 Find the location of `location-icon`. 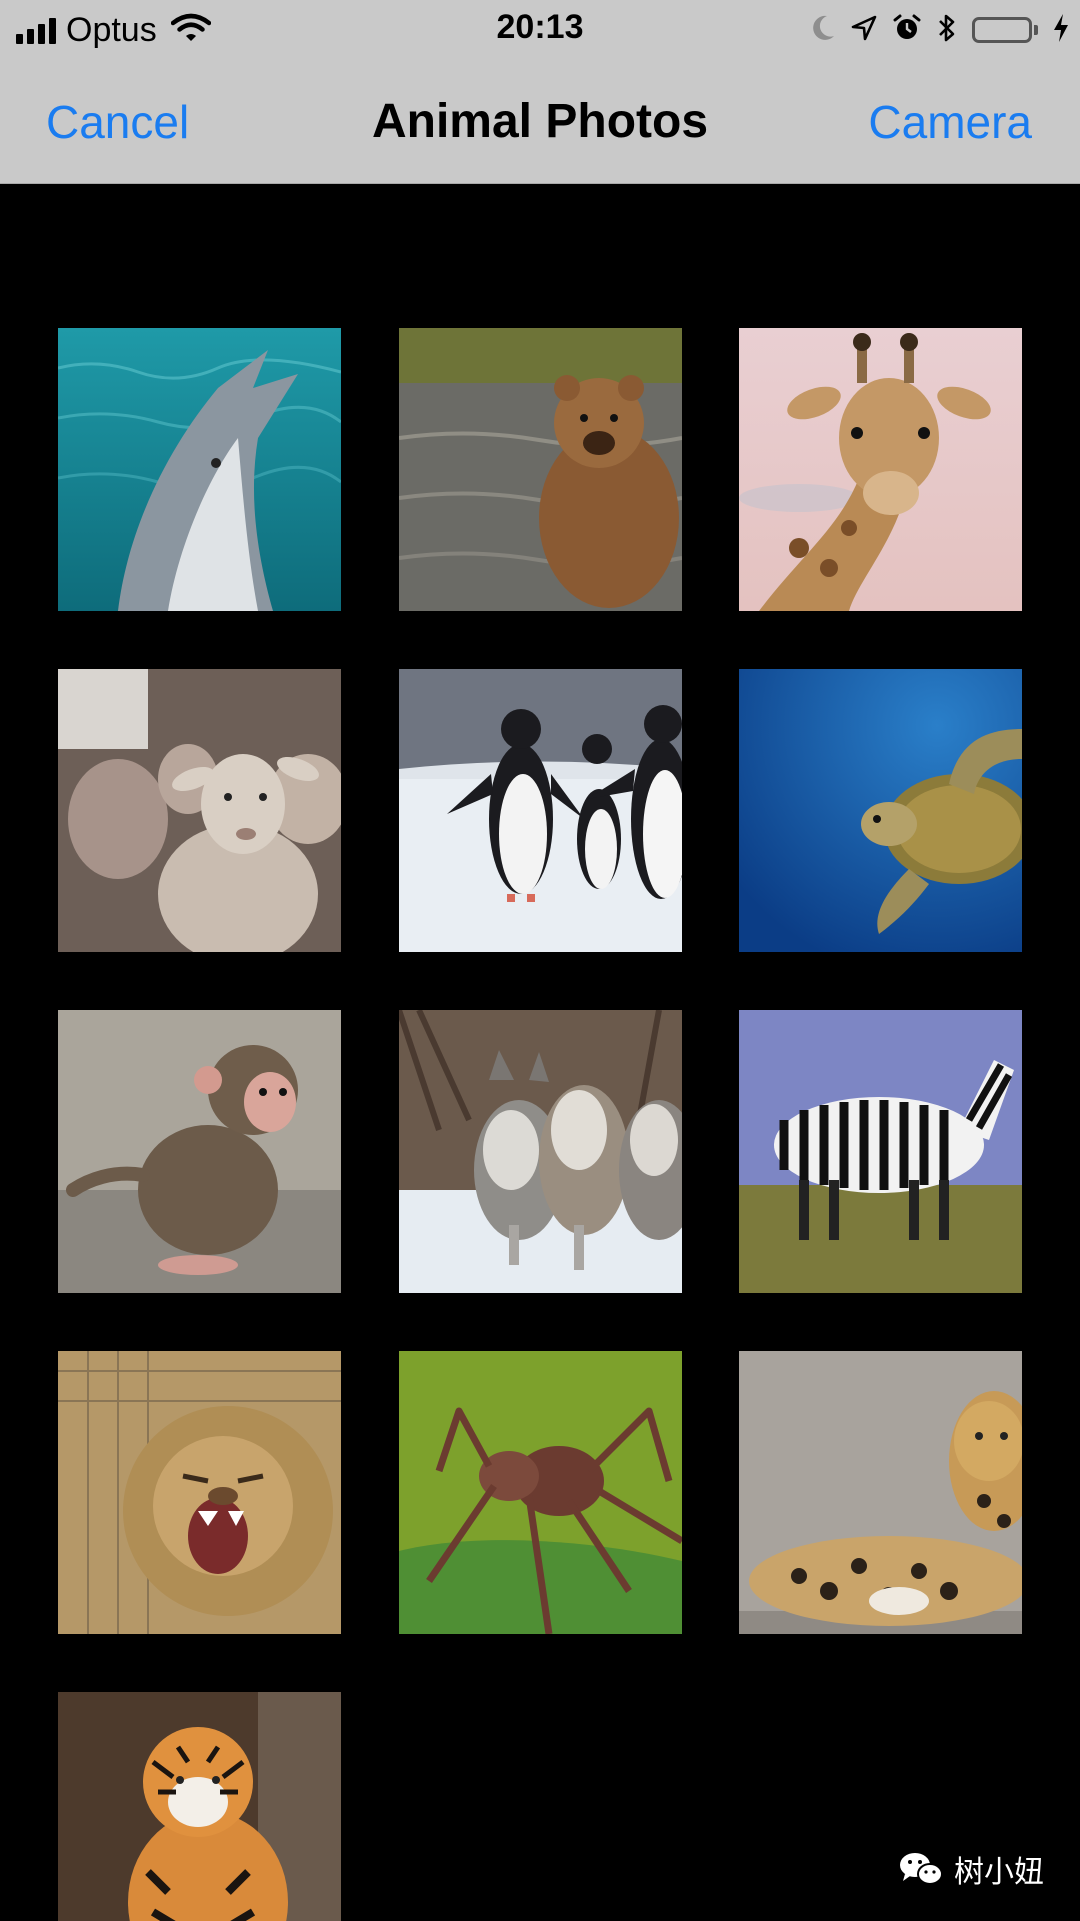

location-icon is located at coordinates (864, 30).